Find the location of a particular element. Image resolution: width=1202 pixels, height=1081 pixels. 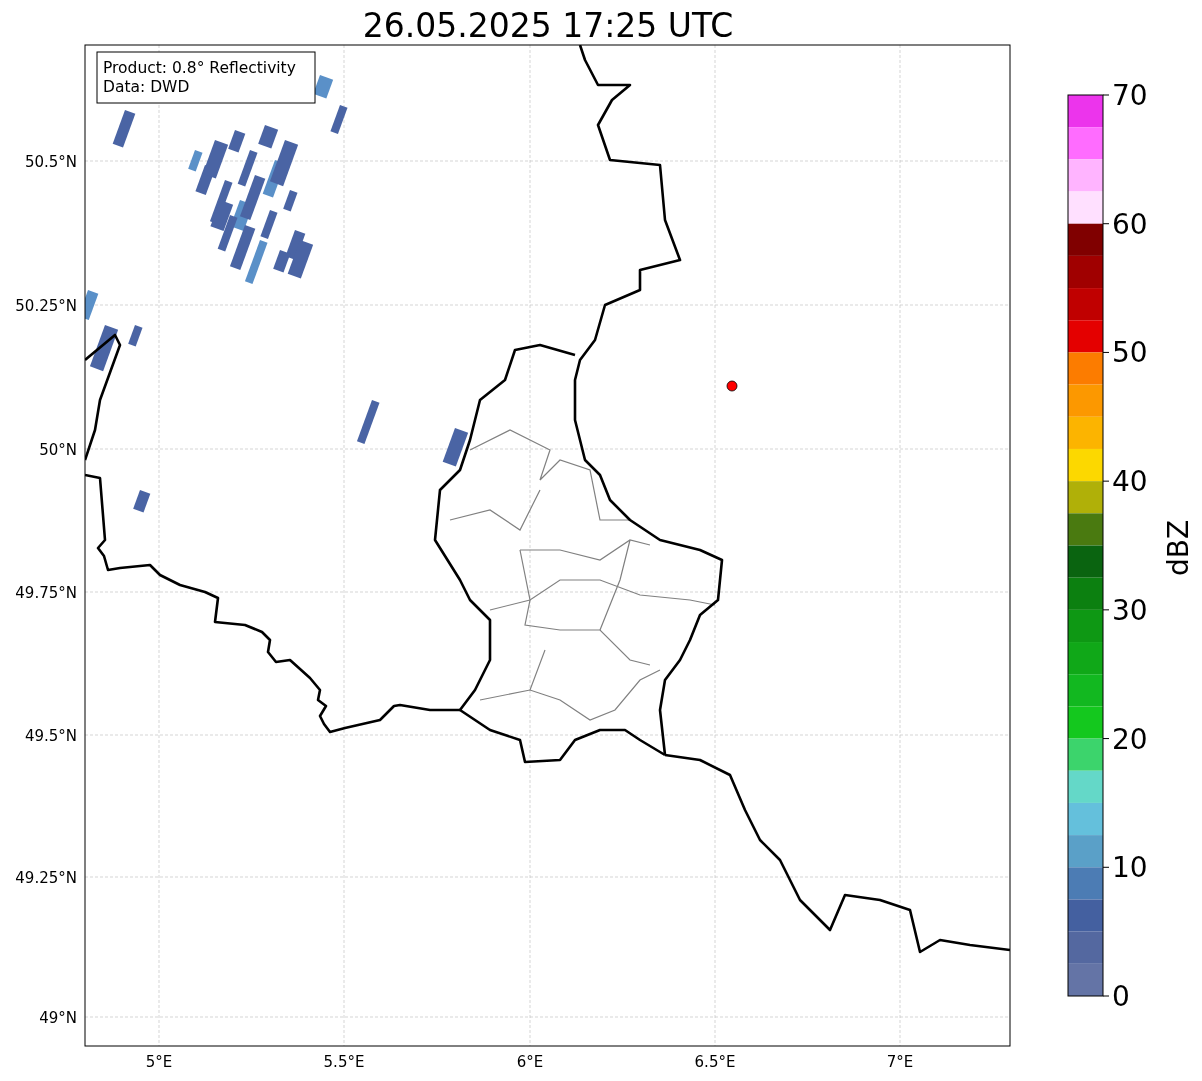

colorbar-tick-label: 60 is located at coordinates (1130, 224).